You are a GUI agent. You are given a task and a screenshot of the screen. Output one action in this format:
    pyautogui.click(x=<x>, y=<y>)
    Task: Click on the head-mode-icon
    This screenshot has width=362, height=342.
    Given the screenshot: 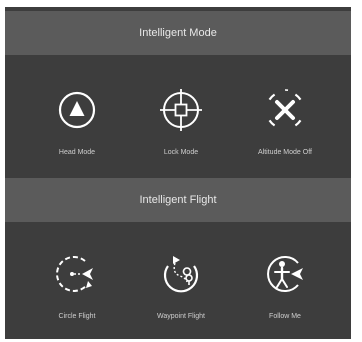 What is the action you would take?
    pyautogui.click(x=77, y=110)
    